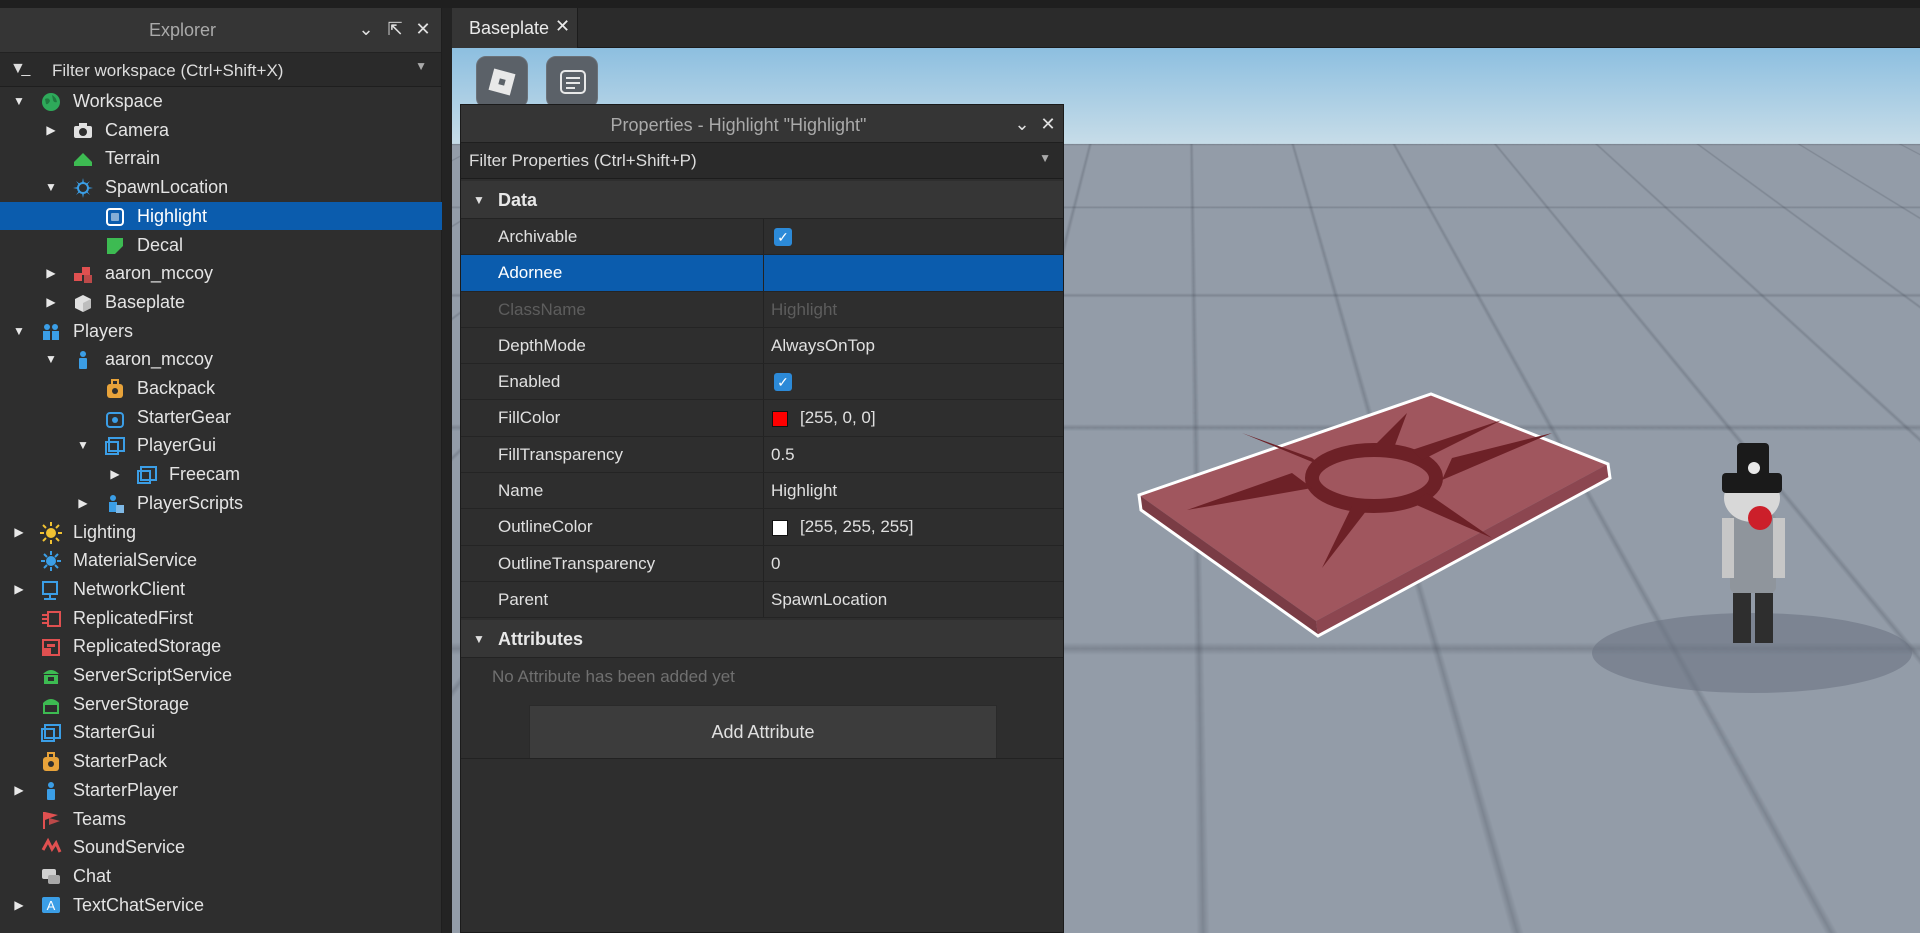 This screenshot has width=1920, height=933. What do you see at coordinates (18, 69) in the screenshot?
I see `filter-icon: ▼̲` at bounding box center [18, 69].